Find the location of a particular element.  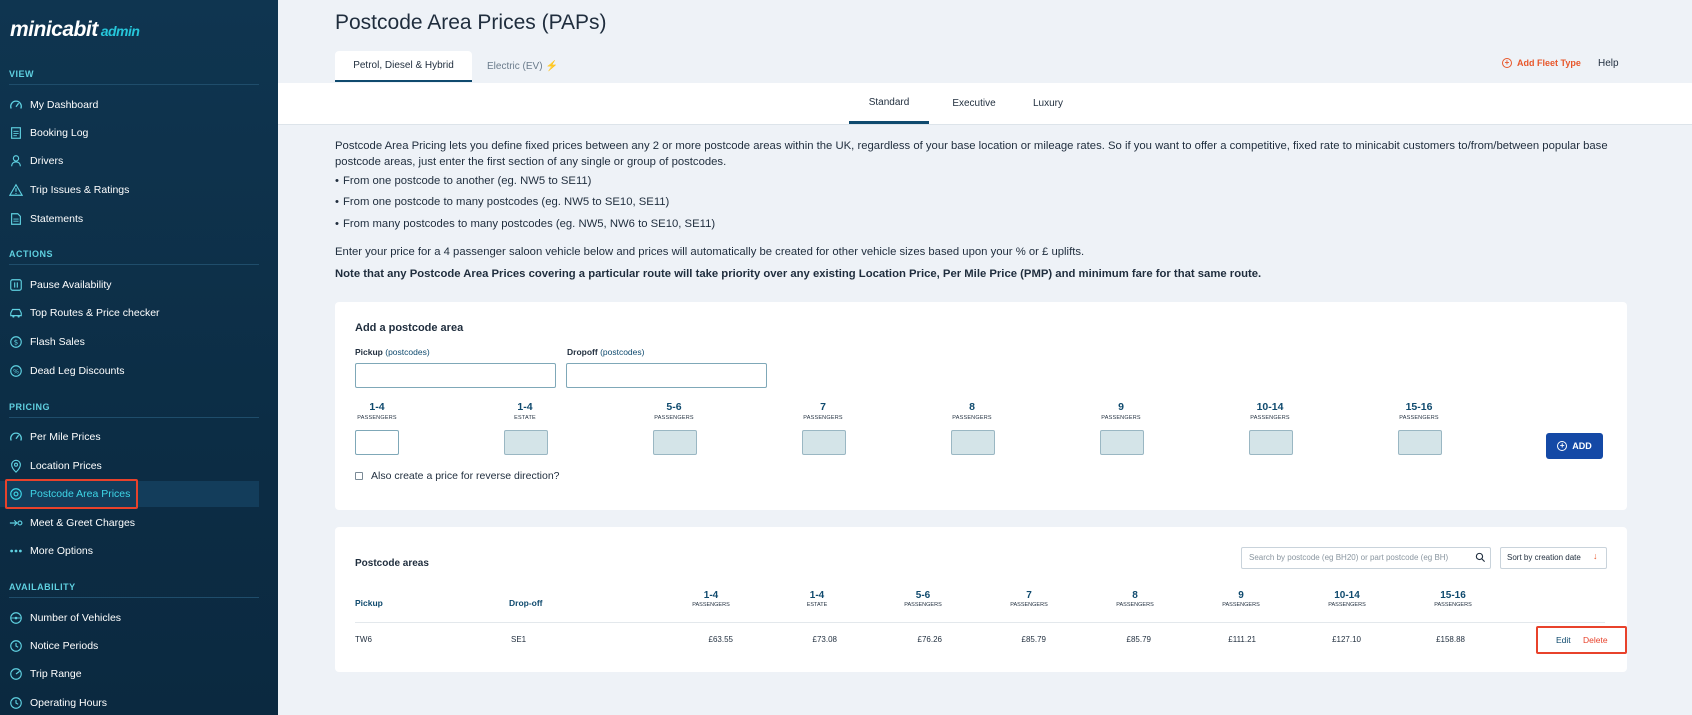

help-link: Help is located at coordinates (1608, 63).